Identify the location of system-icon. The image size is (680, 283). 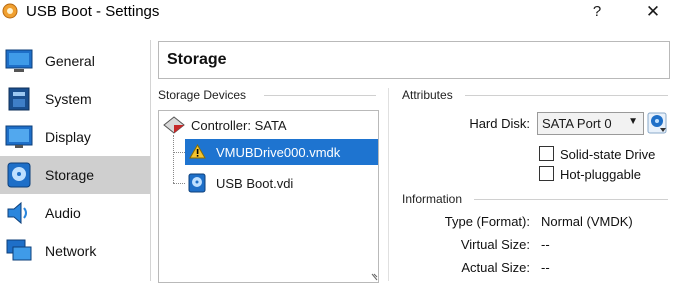
(19, 99).